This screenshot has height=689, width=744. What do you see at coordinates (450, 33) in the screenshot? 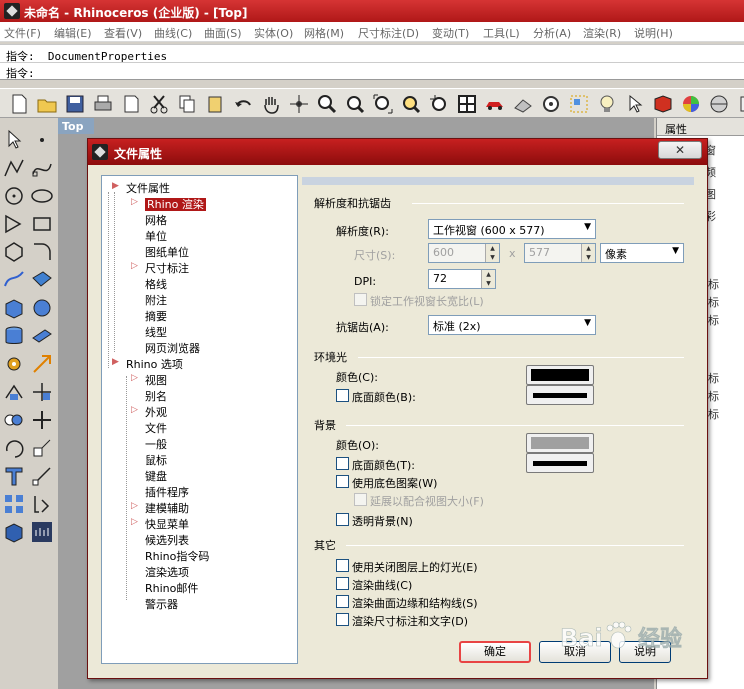
I see `menu-transform: 变动(T)` at bounding box center [450, 33].